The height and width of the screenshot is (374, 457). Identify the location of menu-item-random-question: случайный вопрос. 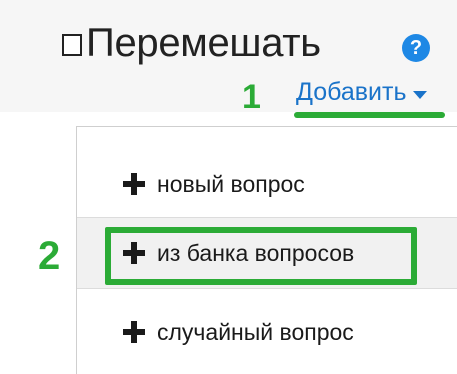
(267, 332).